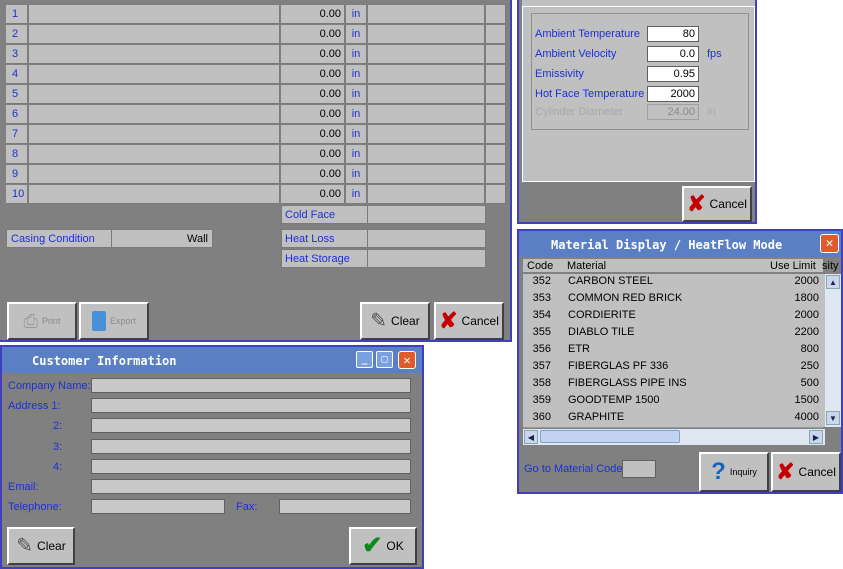  What do you see at coordinates (833, 350) in the screenshot?
I see `material-vertical-scrollbar: ▲ ▼` at bounding box center [833, 350].